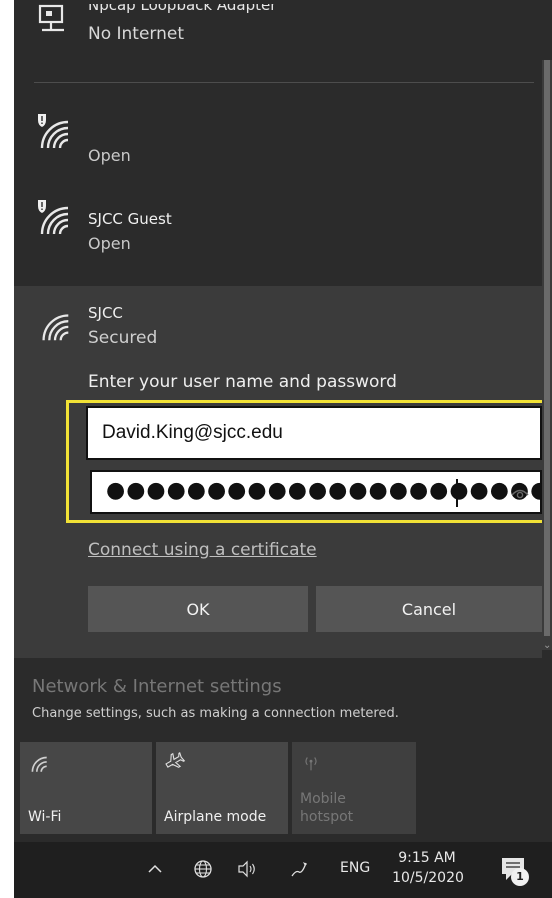 The width and height of the screenshot is (552, 898). What do you see at coordinates (247, 869) in the screenshot?
I see `speaker-icon` at bounding box center [247, 869].